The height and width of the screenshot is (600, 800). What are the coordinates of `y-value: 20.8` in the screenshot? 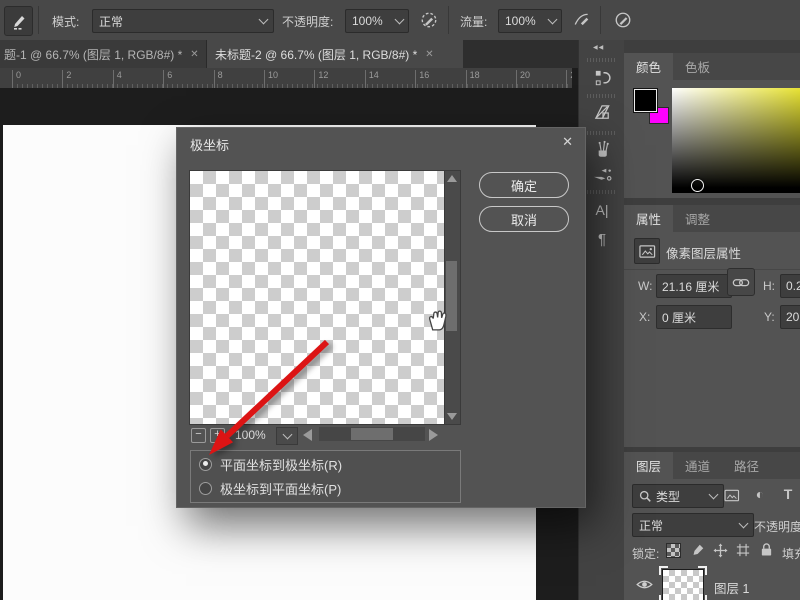 It's located at (793, 317).